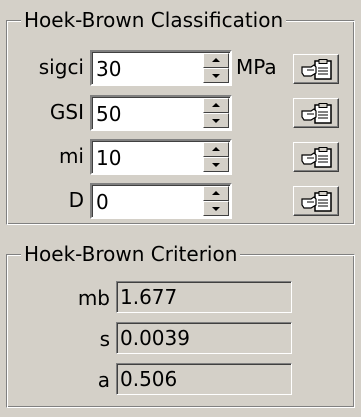 The height and width of the screenshot is (417, 361). I want to click on gsi-decrement-button, so click(216, 120).